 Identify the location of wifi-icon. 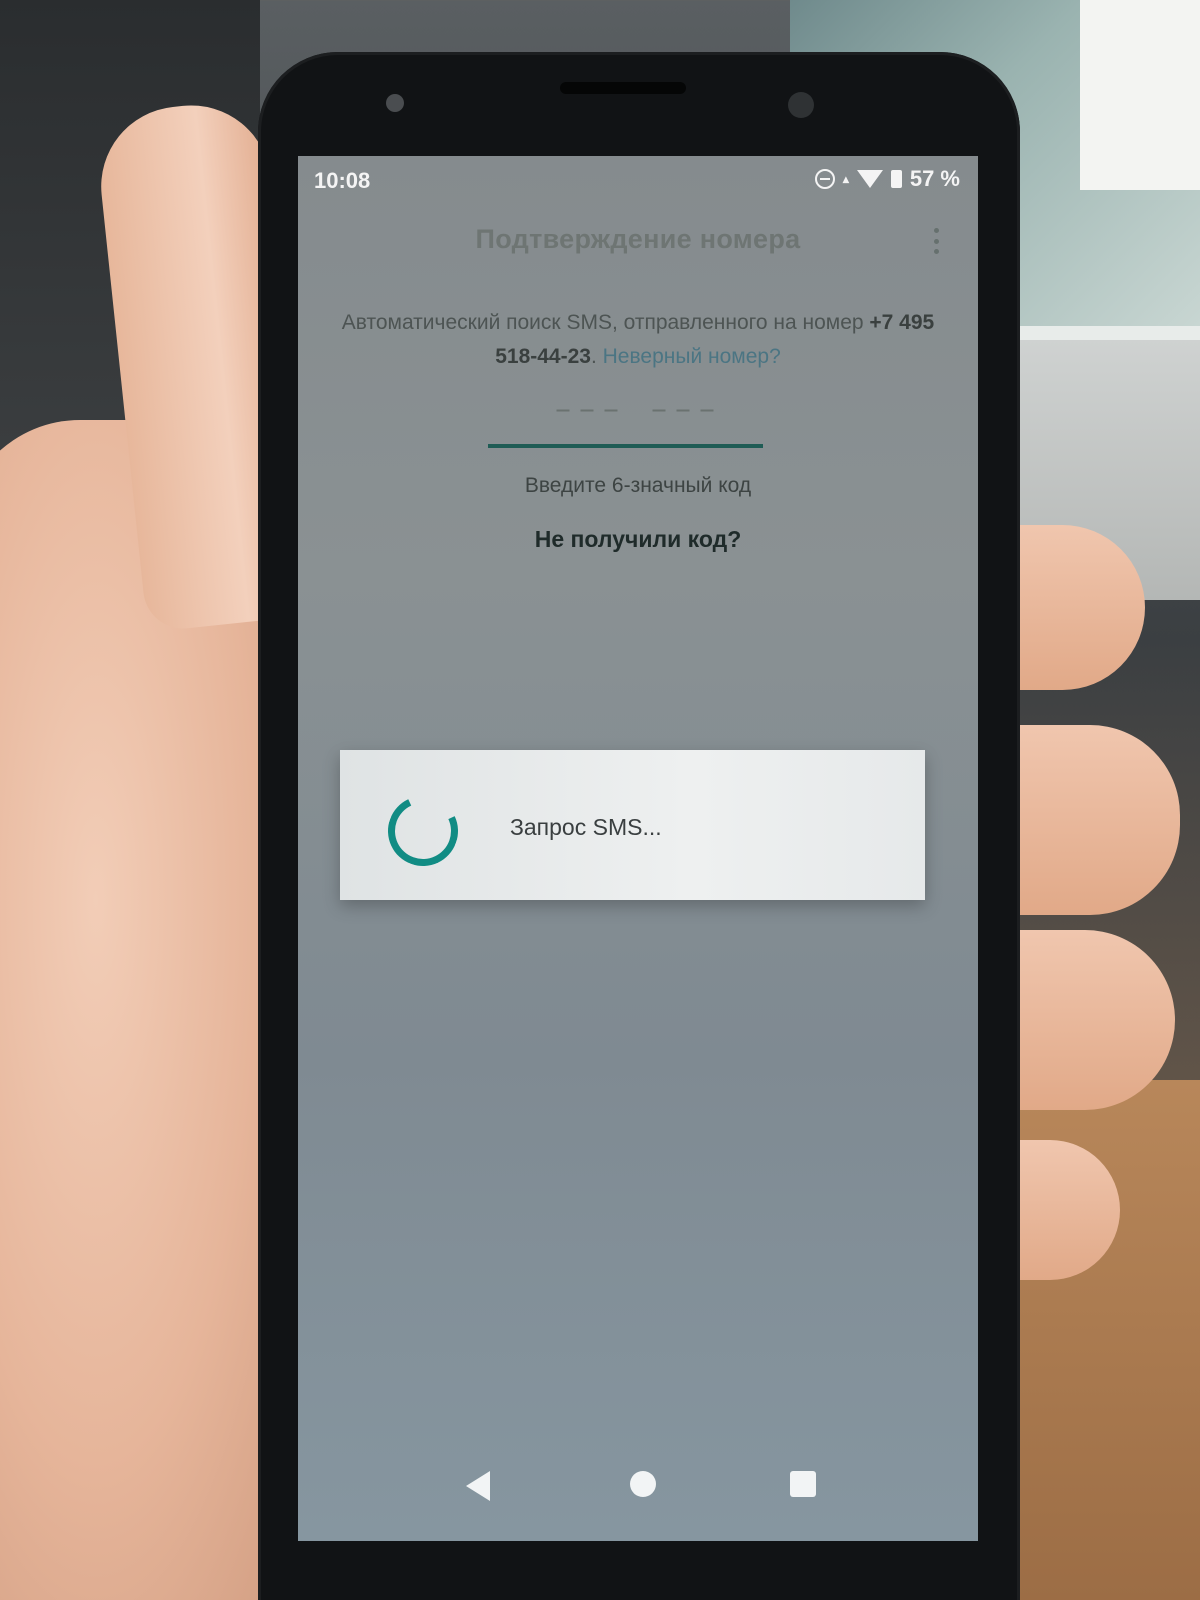
(869, 179).